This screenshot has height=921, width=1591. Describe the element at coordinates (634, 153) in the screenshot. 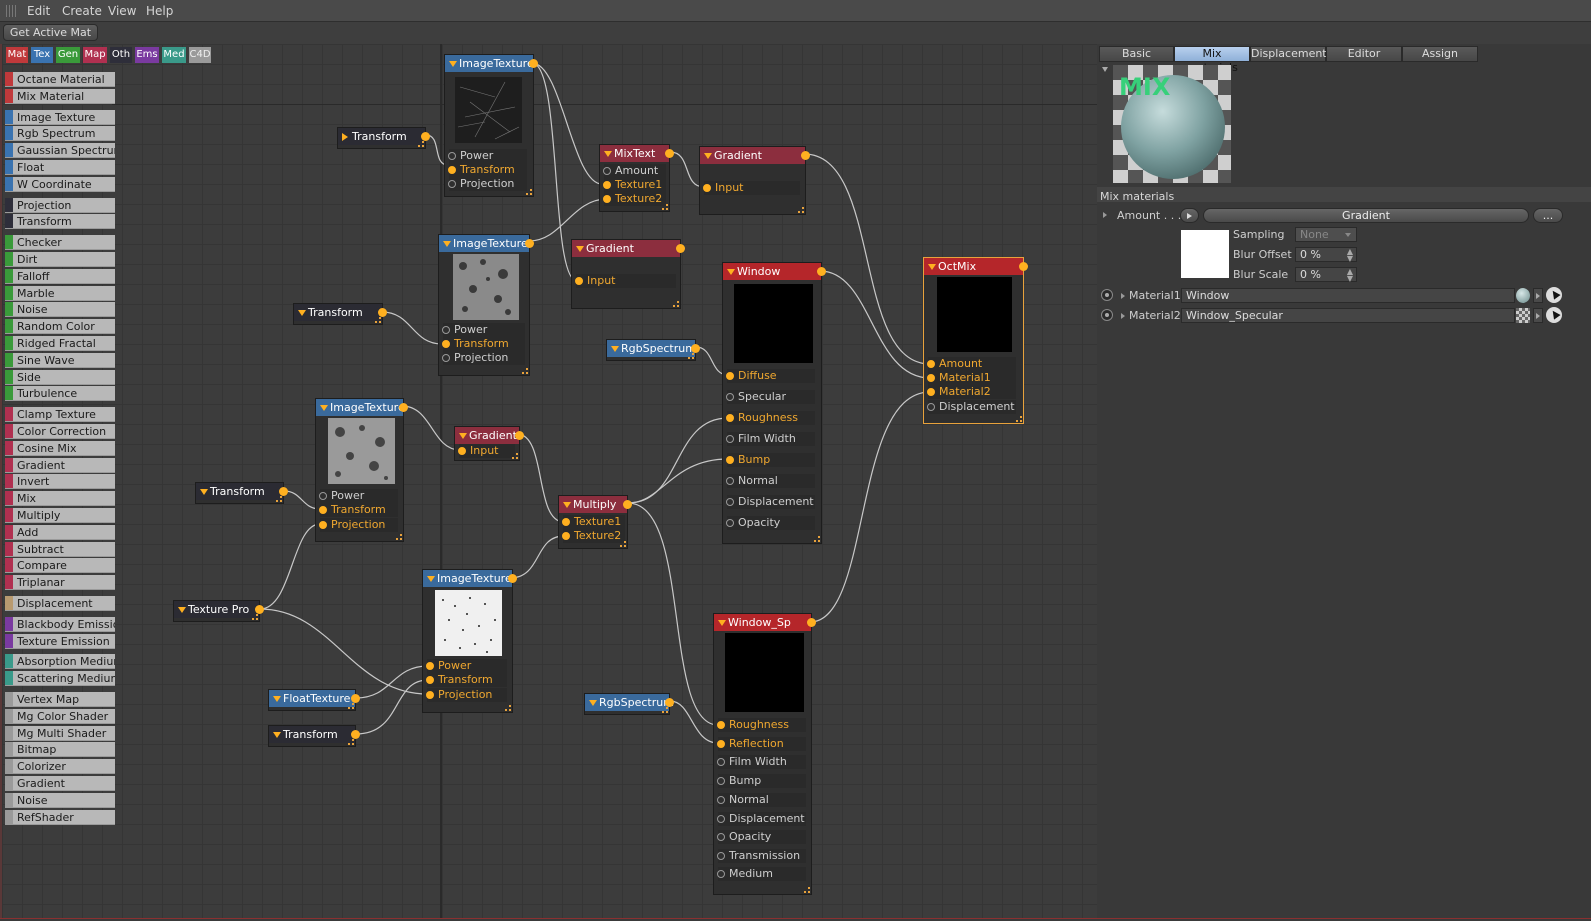

I see `node-header: MixText` at that location.